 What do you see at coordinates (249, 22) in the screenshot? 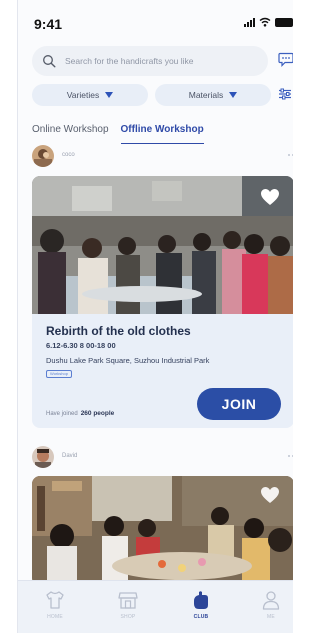
I see `signal-icon` at bounding box center [249, 22].